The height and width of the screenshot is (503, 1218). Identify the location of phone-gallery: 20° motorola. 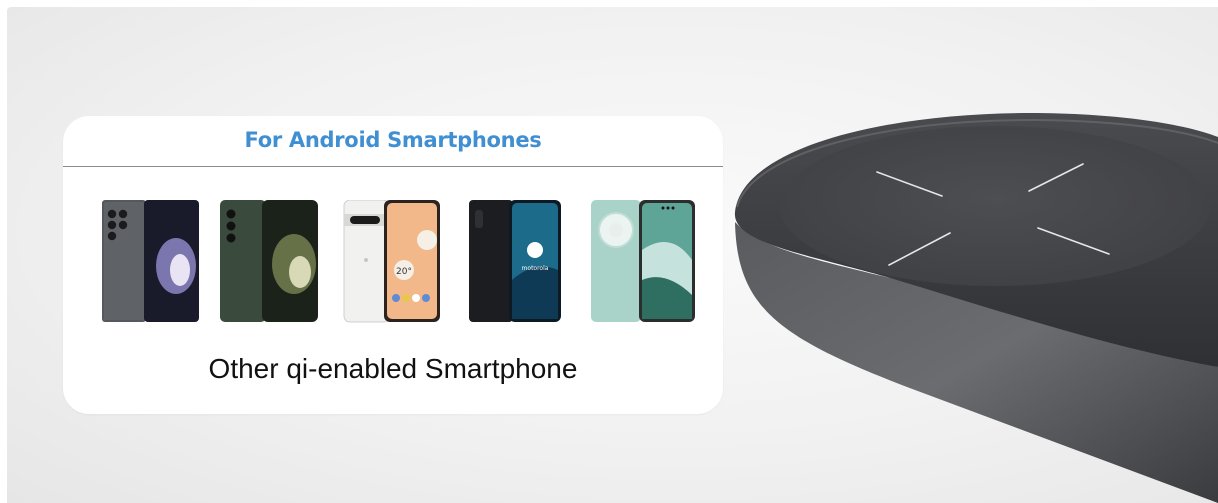
(398, 261).